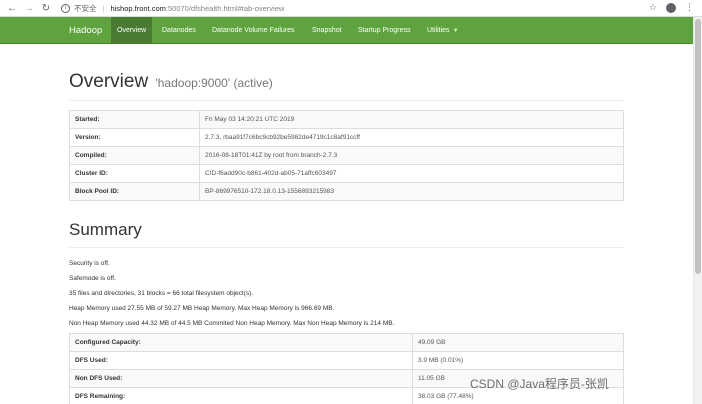  What do you see at coordinates (411, 191) in the screenshot?
I see `row-value: BP-869976510-172.18.0.13-1556893215983` at bounding box center [411, 191].